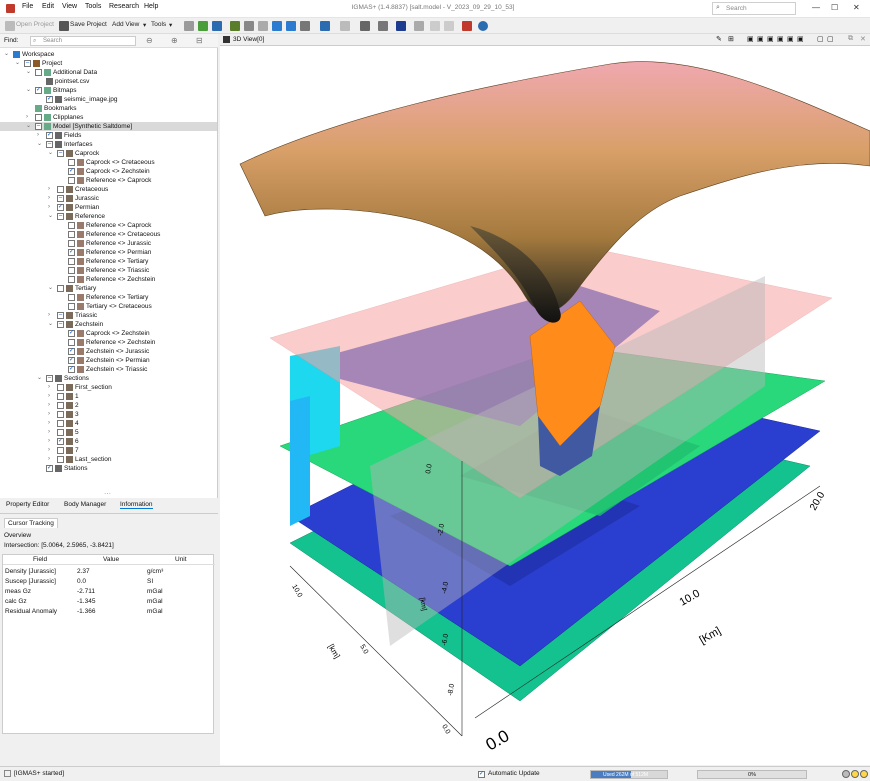 This screenshot has width=870, height=781. Describe the element at coordinates (108, 360) in the screenshot. I see `tree-item: ✓ Zechstein <> Permian` at that location.